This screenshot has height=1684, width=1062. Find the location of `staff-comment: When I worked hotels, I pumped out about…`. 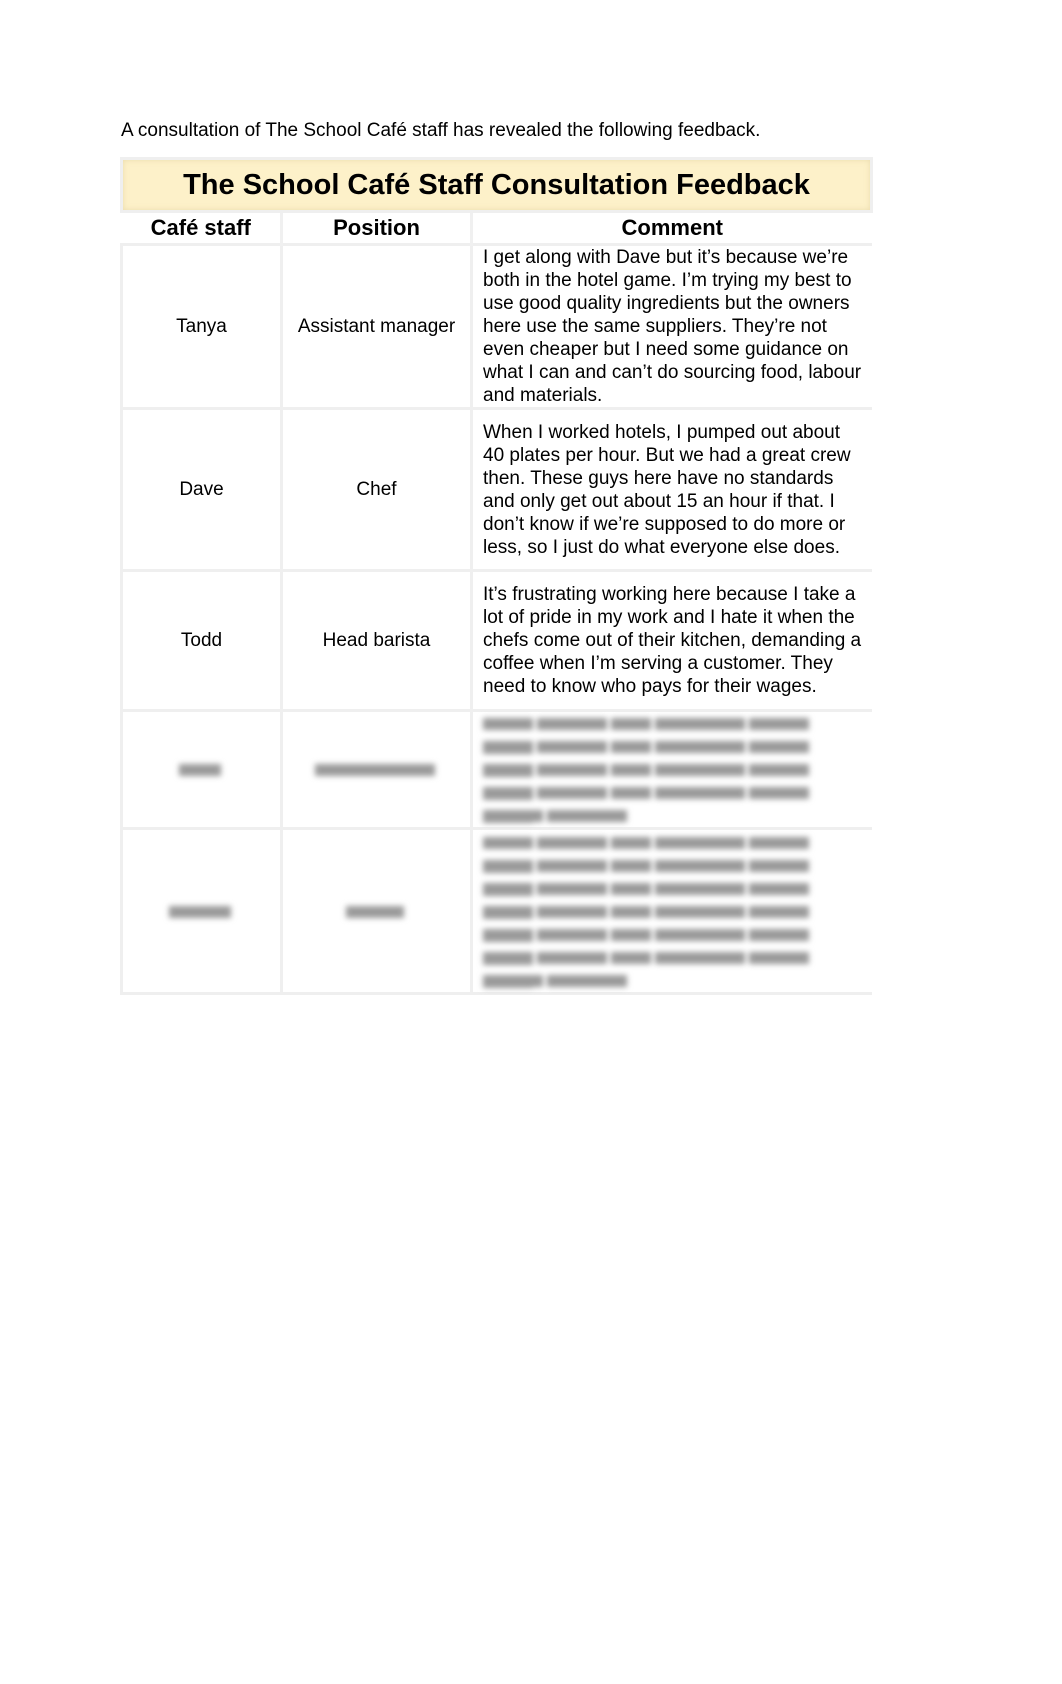

staff-comment: When I worked hotels, I pumped out about… is located at coordinates (671, 489).